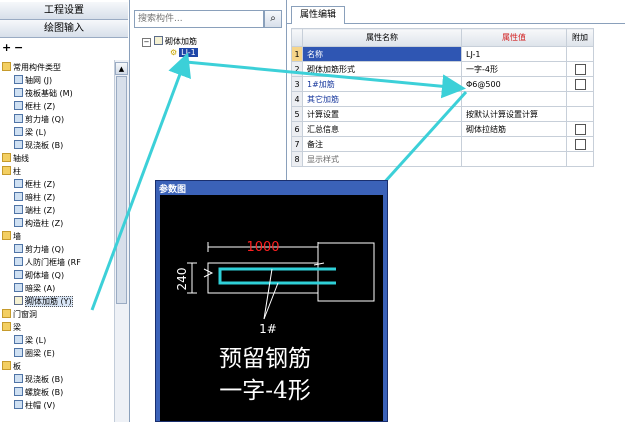 Image resolution: width=625 pixels, height=424 pixels. Describe the element at coordinates (268, 329) in the screenshot. I see `bar-label: 1#` at that location.